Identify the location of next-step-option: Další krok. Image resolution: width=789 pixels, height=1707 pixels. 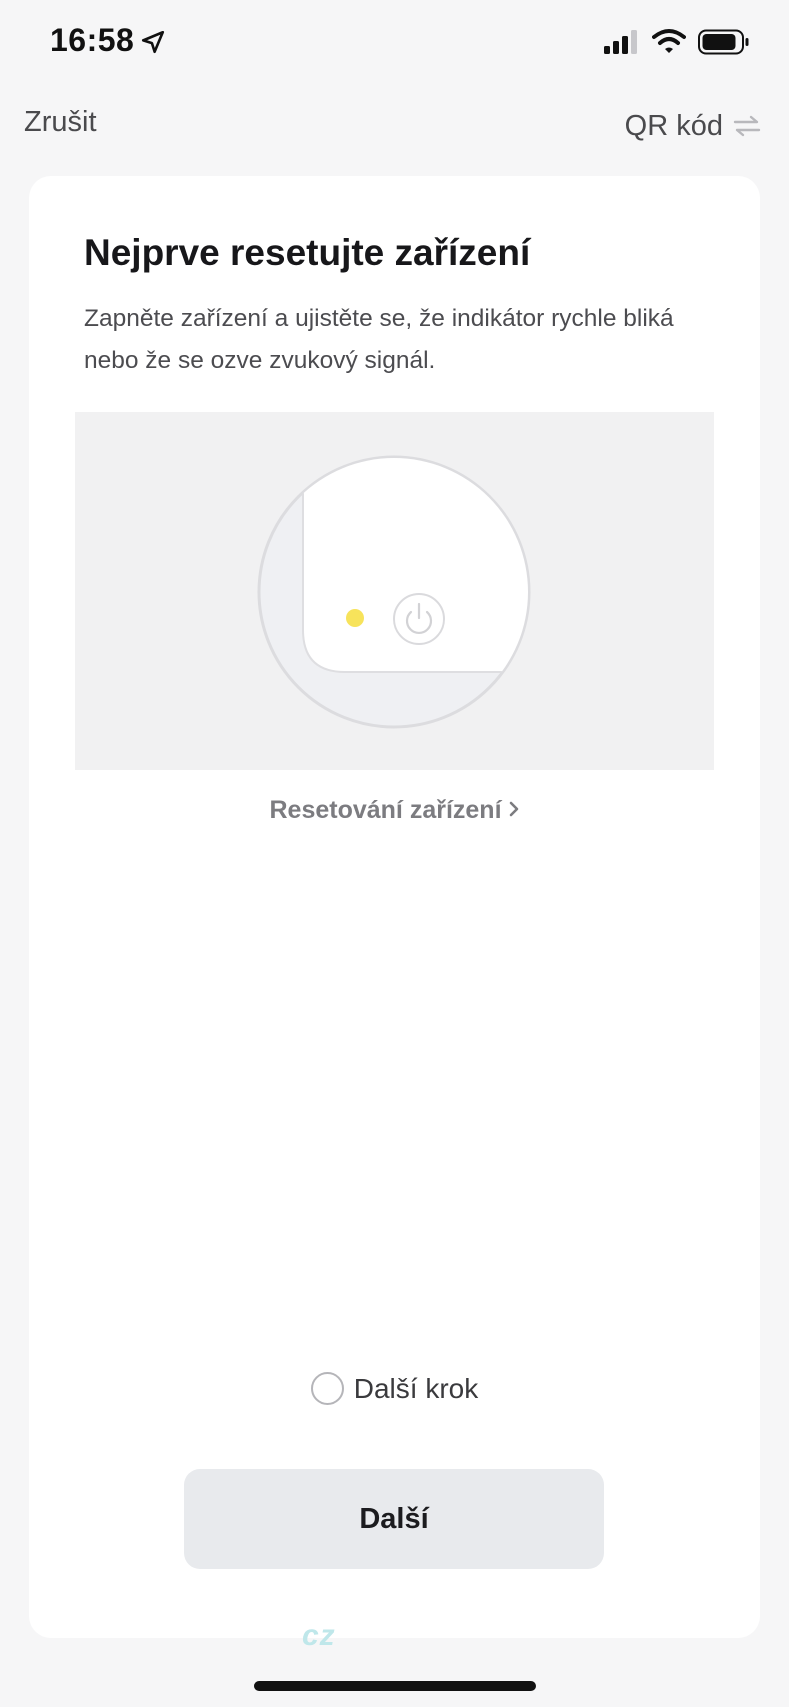
(394, 1388).